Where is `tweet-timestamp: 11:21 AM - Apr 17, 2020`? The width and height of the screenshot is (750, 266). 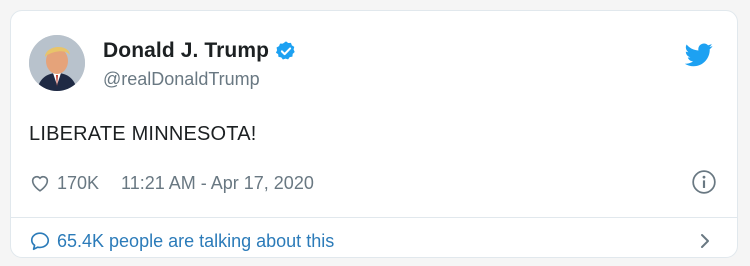 tweet-timestamp: 11:21 AM - Apr 17, 2020 is located at coordinates (217, 183).